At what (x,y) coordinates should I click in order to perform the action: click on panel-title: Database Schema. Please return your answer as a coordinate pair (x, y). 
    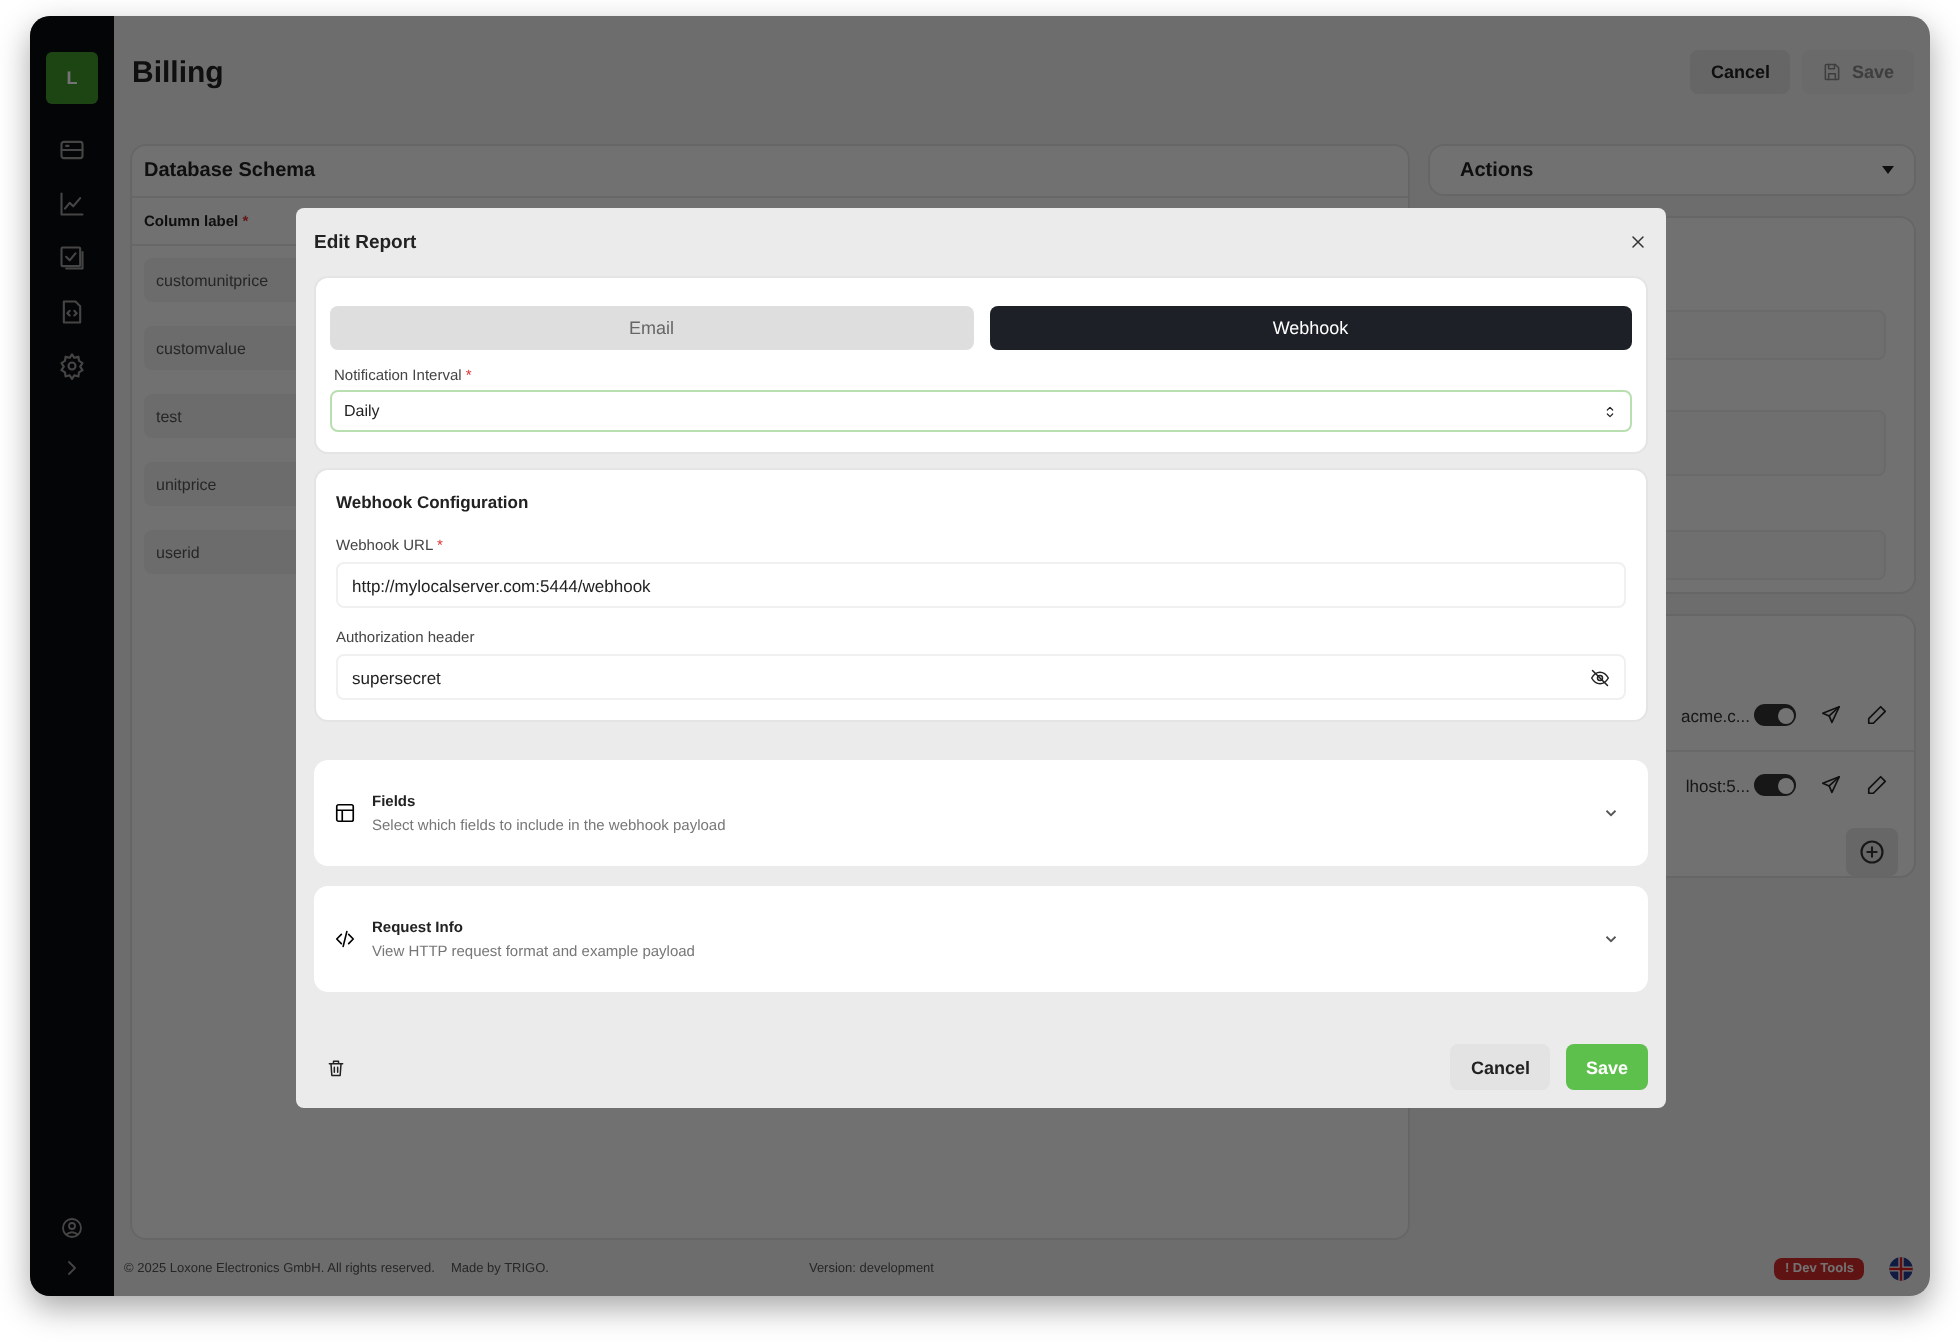
    Looking at the image, I should click on (770, 172).